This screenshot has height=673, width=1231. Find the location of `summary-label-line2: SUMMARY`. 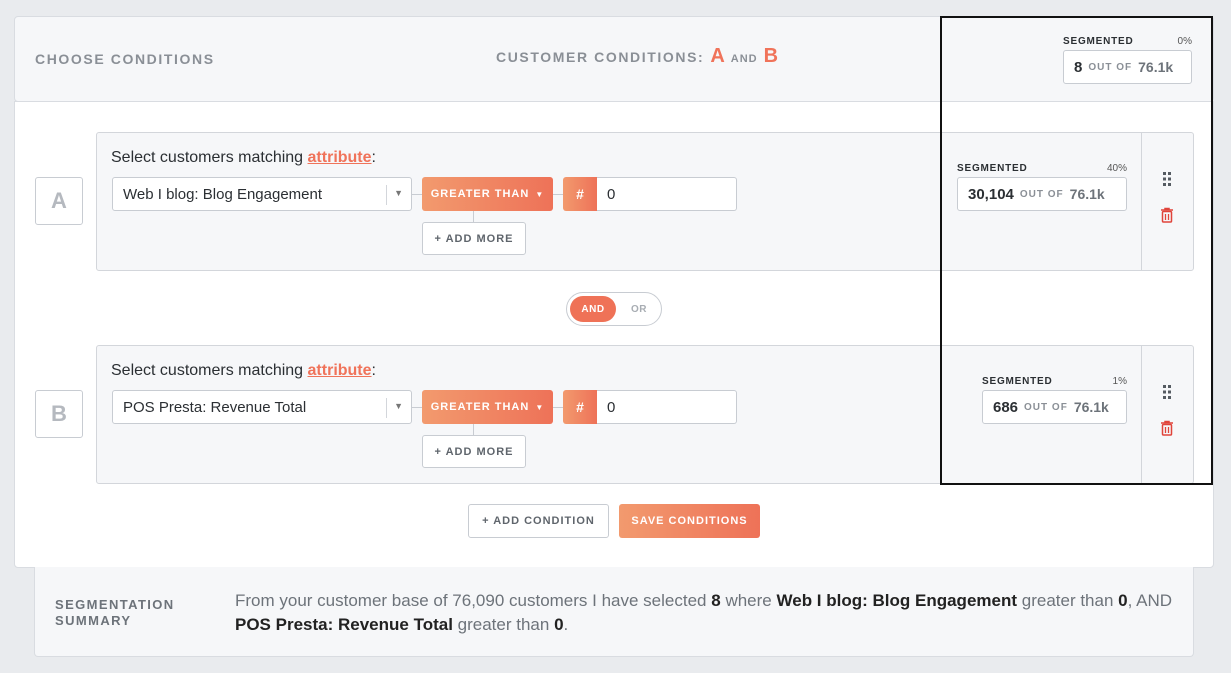

summary-label-line2: SUMMARY is located at coordinates (93, 620).